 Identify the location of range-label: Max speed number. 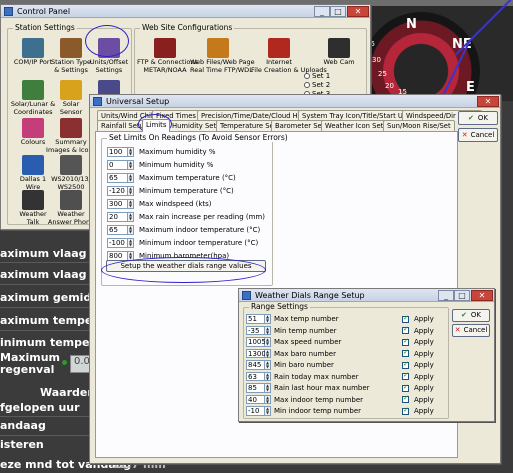
(308, 342).